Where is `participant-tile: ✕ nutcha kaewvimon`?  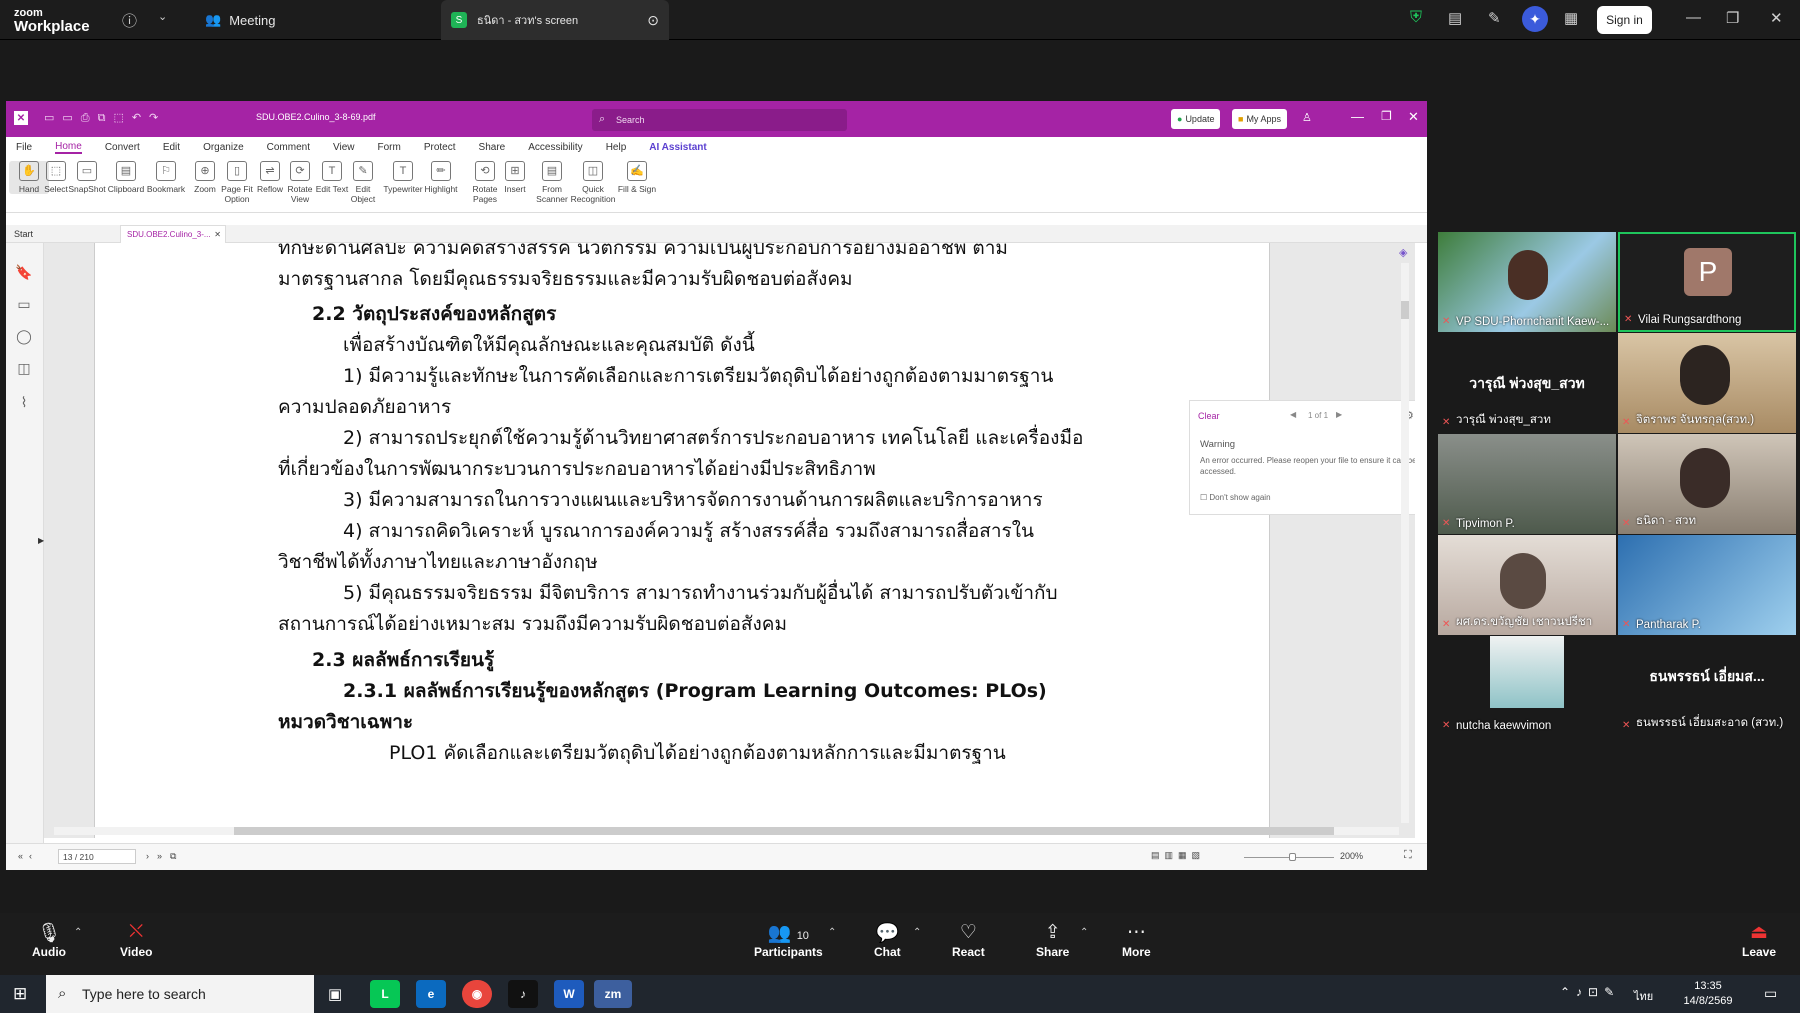
participant-tile: ✕ nutcha kaewvimon is located at coordinates (1527, 686).